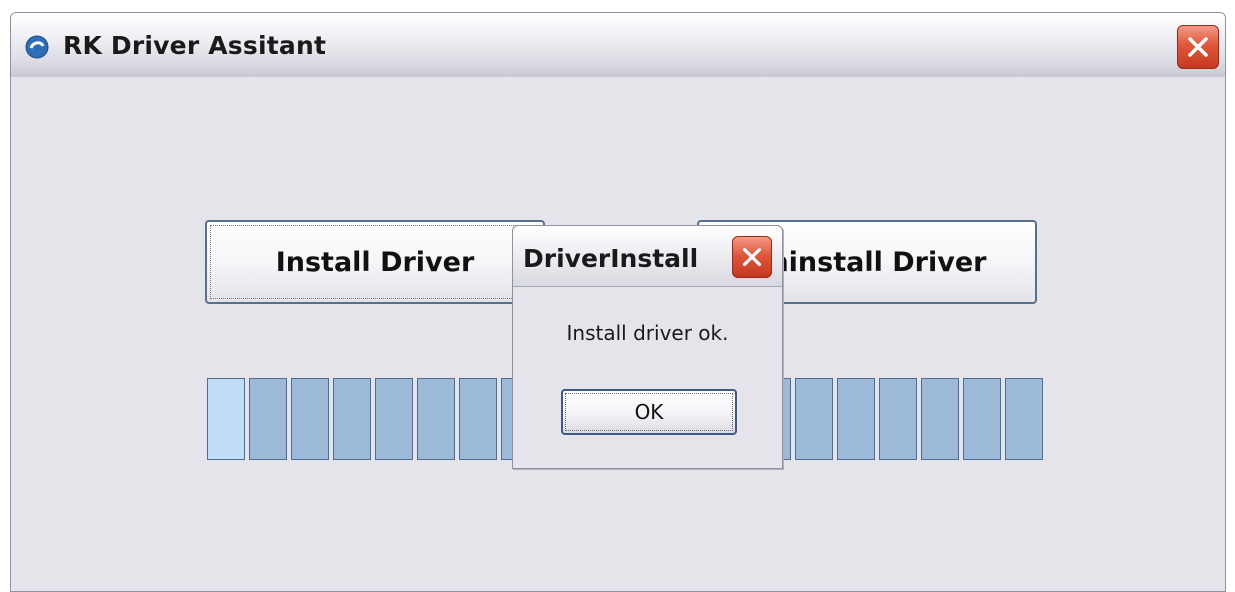 Image resolution: width=1235 pixels, height=592 pixels. What do you see at coordinates (647, 333) in the screenshot?
I see `dialog-message: Install driver ok.` at bounding box center [647, 333].